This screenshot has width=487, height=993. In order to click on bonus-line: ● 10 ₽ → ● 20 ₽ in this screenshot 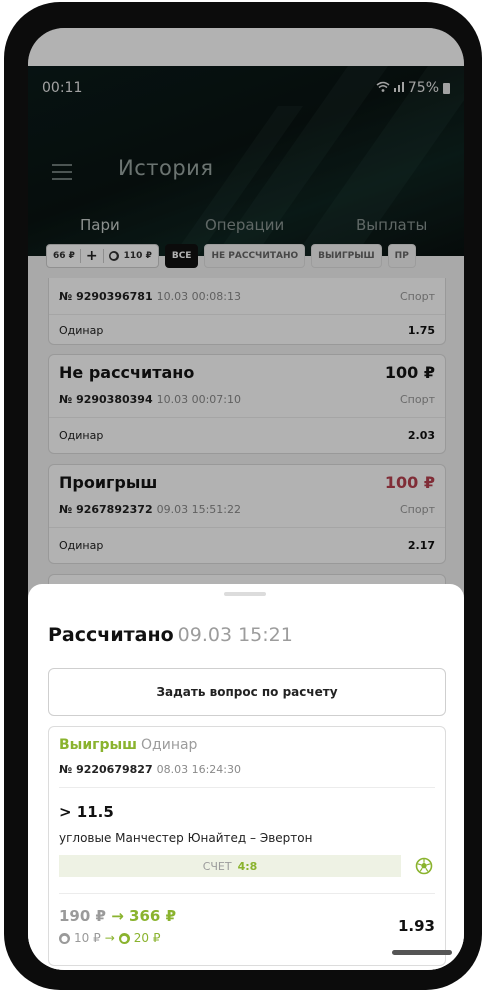, I will do `click(110, 938)`.